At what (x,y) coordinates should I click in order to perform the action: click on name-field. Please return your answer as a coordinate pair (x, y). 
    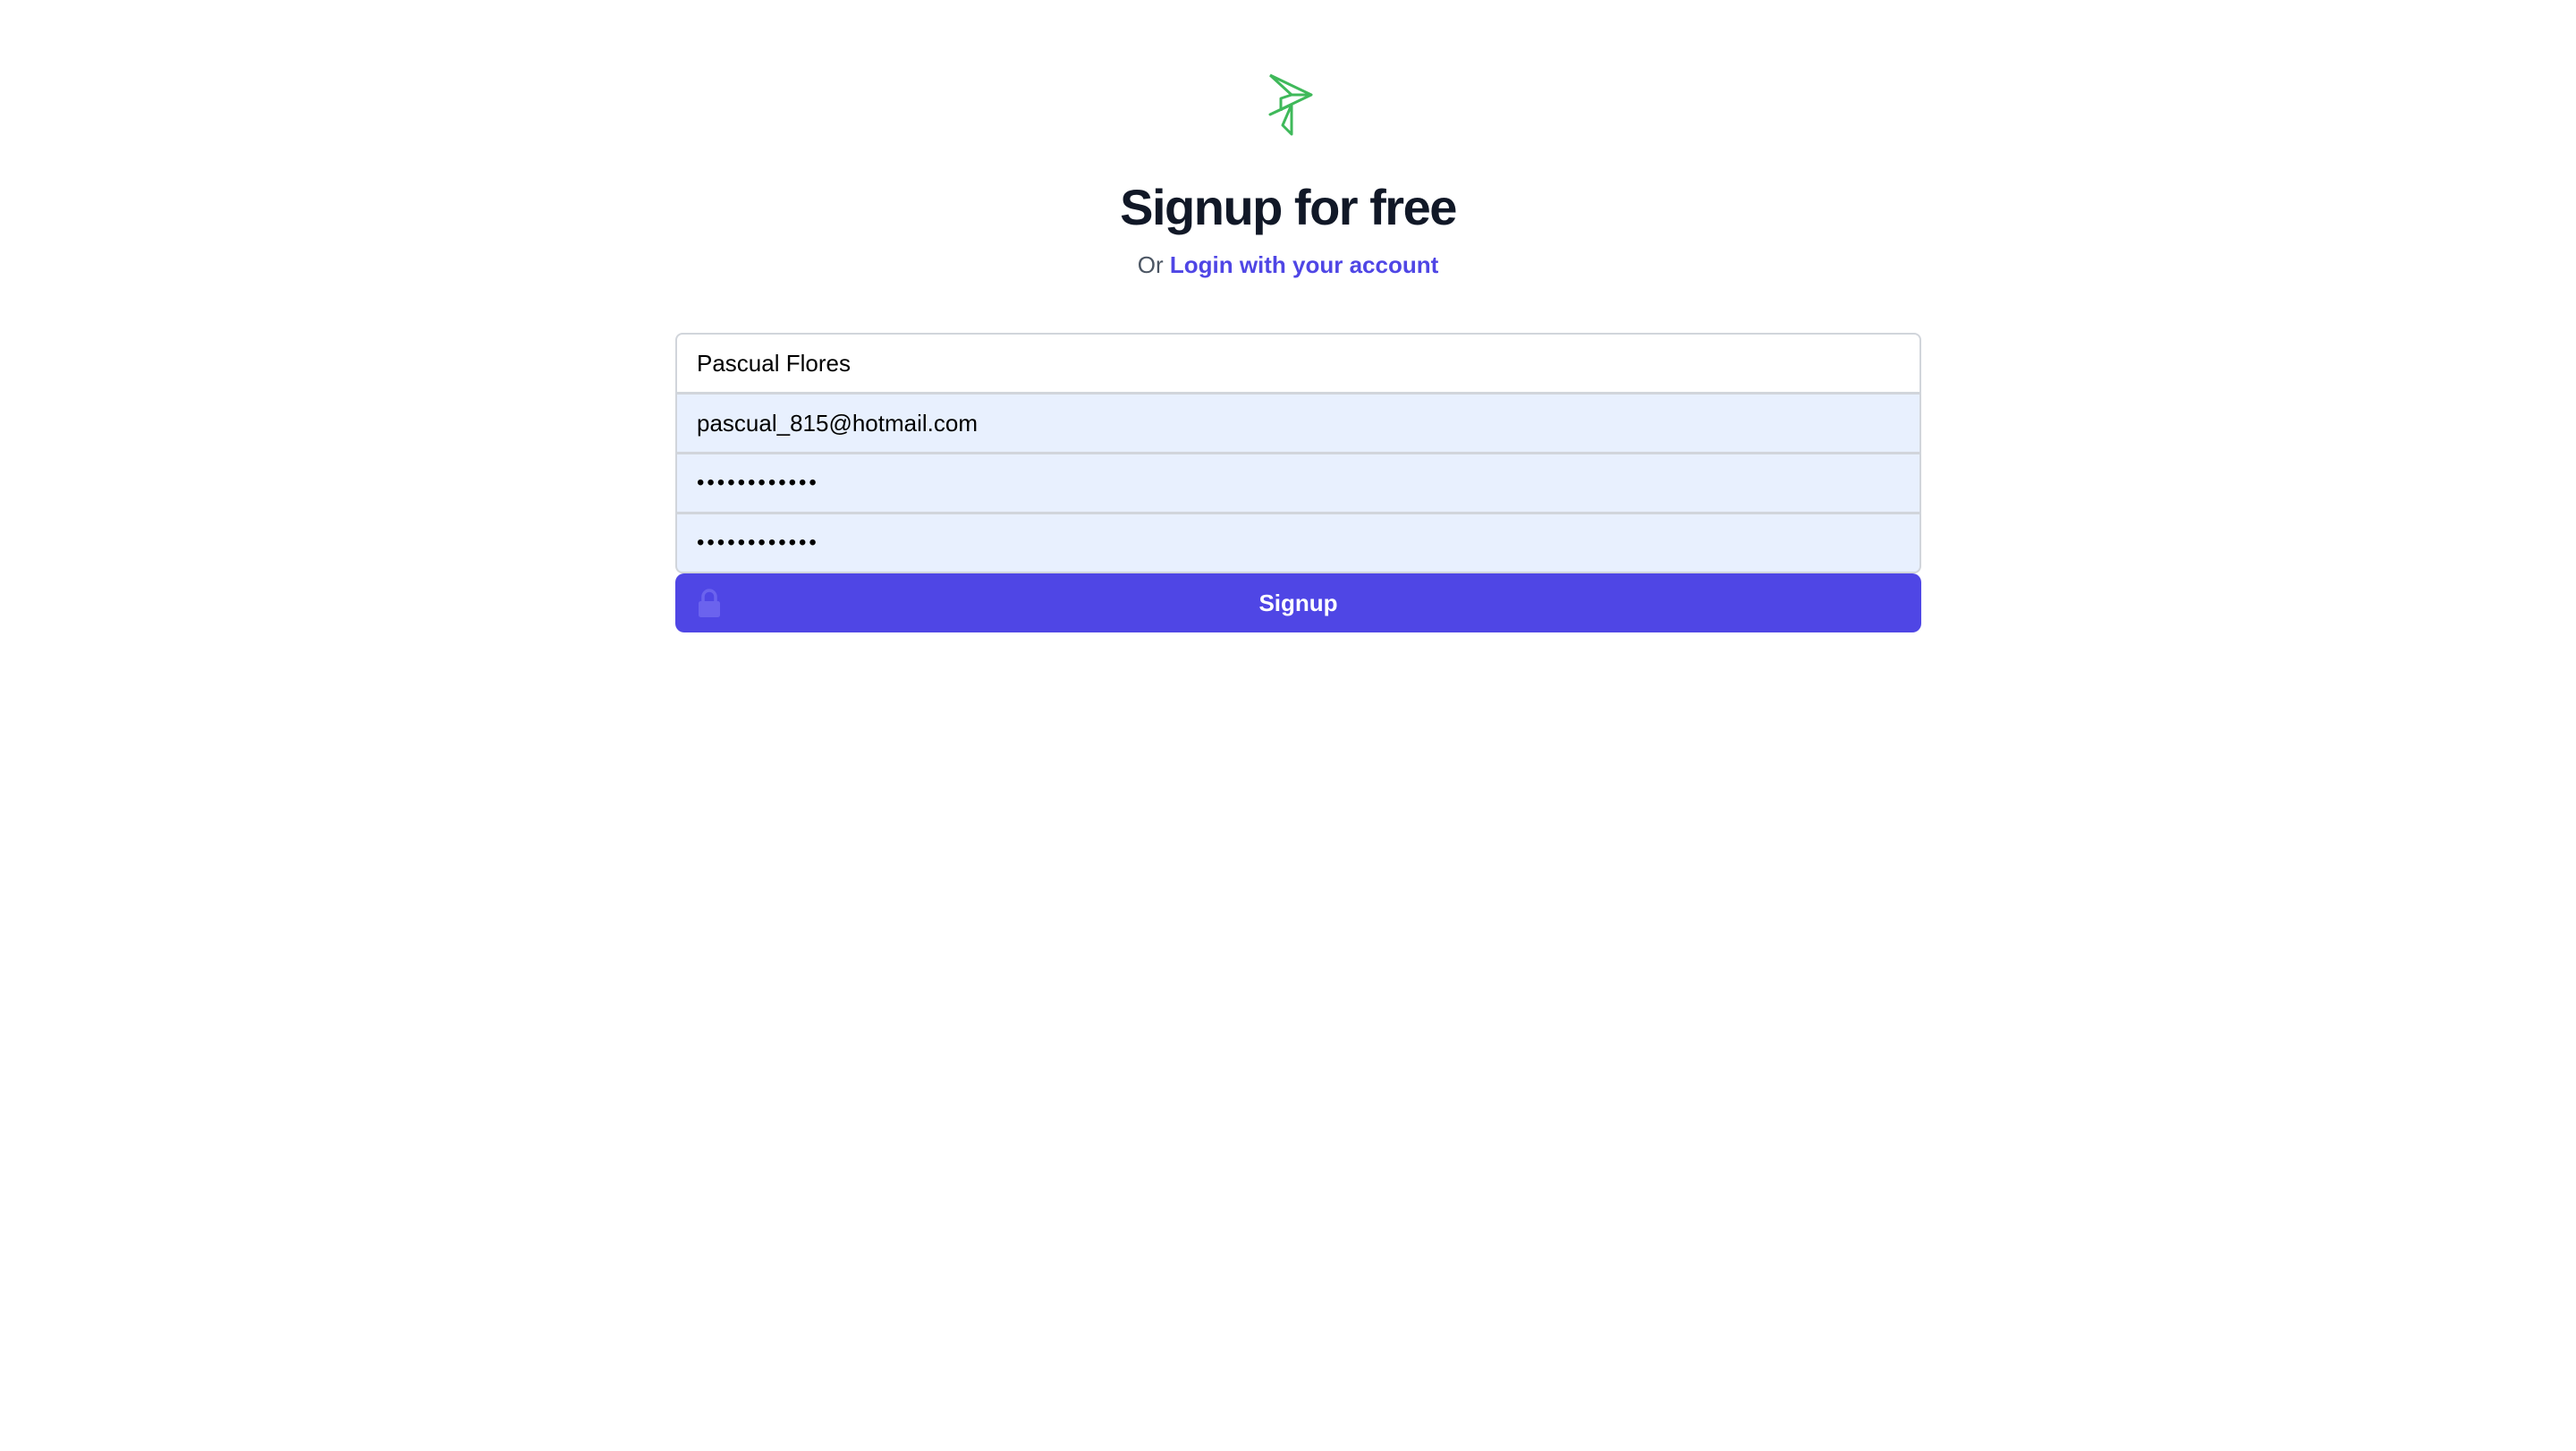
    Looking at the image, I should click on (1298, 363).